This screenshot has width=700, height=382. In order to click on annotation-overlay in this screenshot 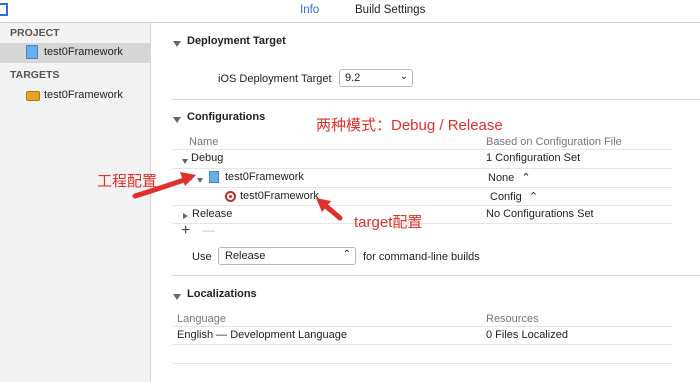, I will do `click(237, 196)`.